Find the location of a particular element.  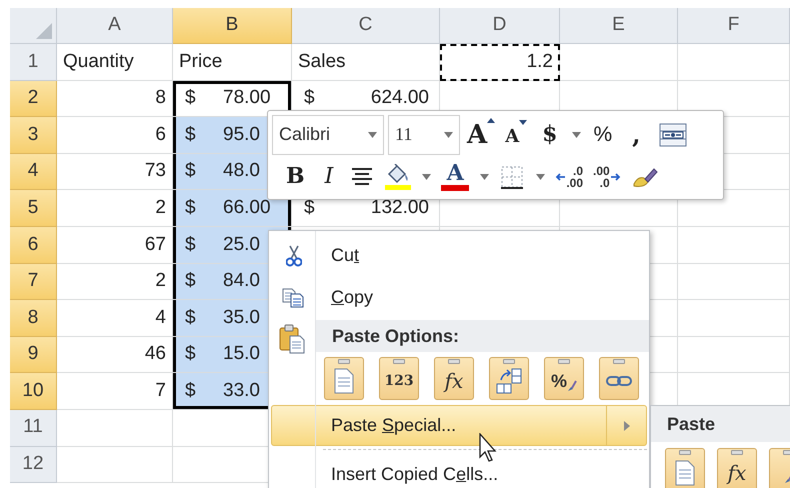

triangle-icon is located at coordinates (44, 31).